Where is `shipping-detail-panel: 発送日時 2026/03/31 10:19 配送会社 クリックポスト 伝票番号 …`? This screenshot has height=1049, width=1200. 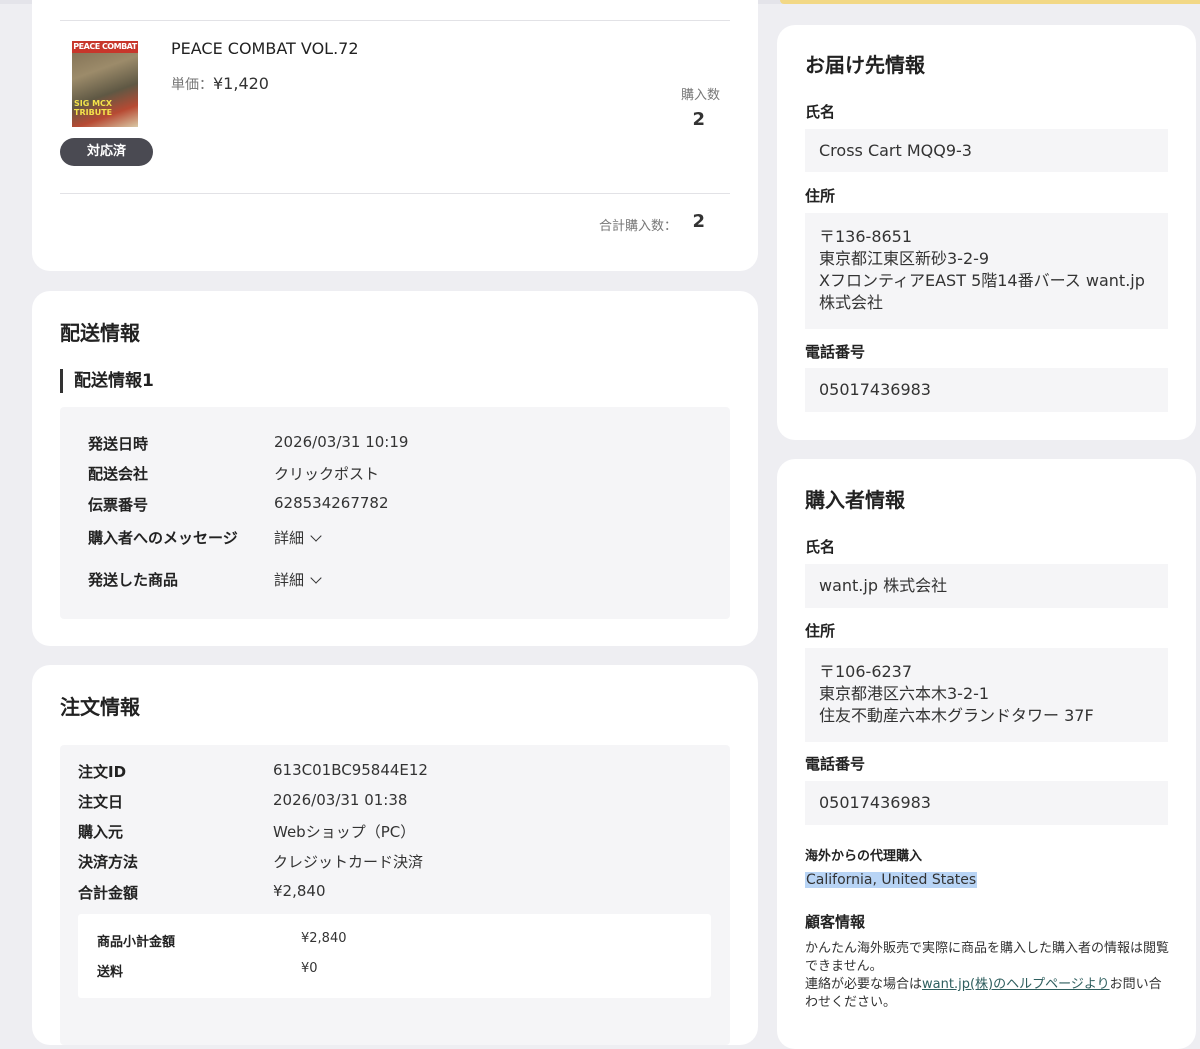 shipping-detail-panel: 発送日時 2026/03/31 10:19 配送会社 クリックポスト 伝票番号 … is located at coordinates (395, 513).